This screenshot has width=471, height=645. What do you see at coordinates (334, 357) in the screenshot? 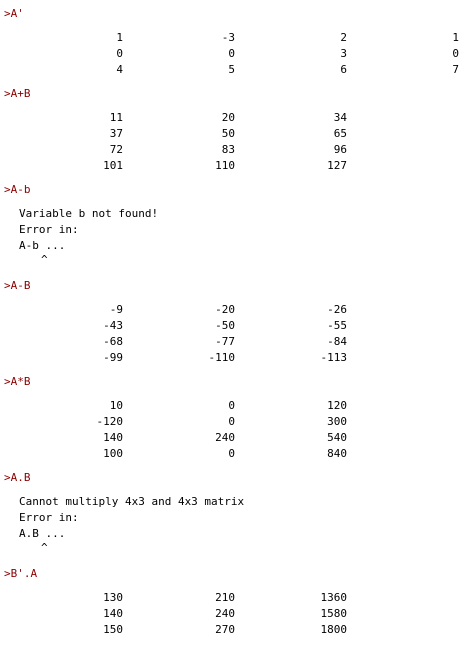
I see `matrix-cell: -113` at bounding box center [334, 357].